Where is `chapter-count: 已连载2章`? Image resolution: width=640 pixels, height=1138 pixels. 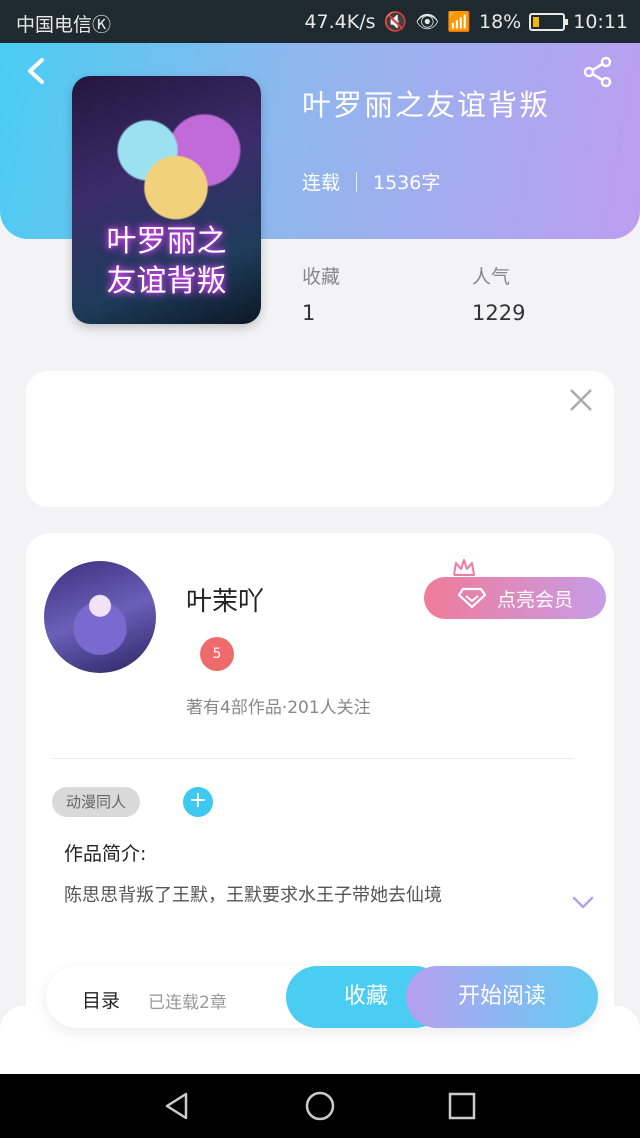 chapter-count: 已连载2章 is located at coordinates (187, 1003).